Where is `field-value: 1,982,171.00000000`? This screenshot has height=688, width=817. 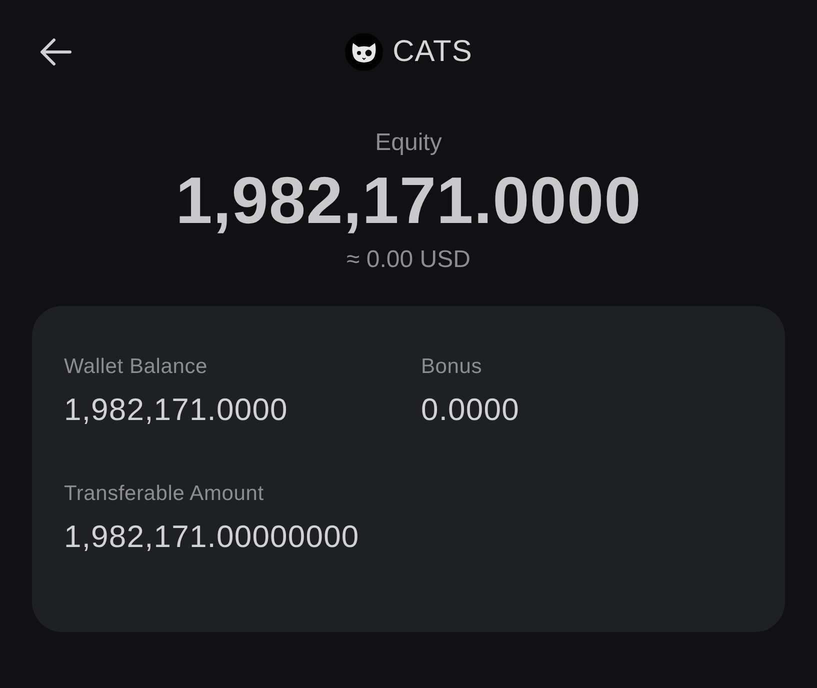 field-value: 1,982,171.00000000 is located at coordinates (212, 537).